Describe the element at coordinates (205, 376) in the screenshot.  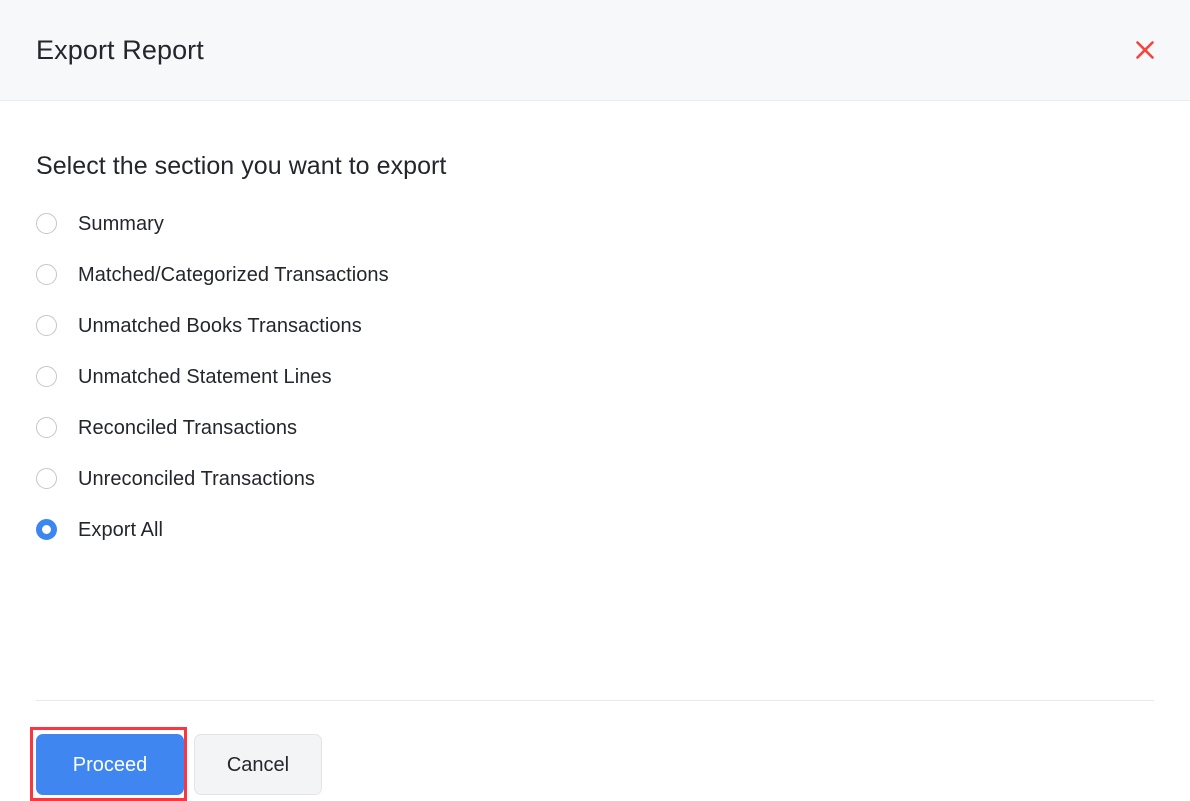
I see `radio-option-label: Unmatched Statement Lines` at that location.